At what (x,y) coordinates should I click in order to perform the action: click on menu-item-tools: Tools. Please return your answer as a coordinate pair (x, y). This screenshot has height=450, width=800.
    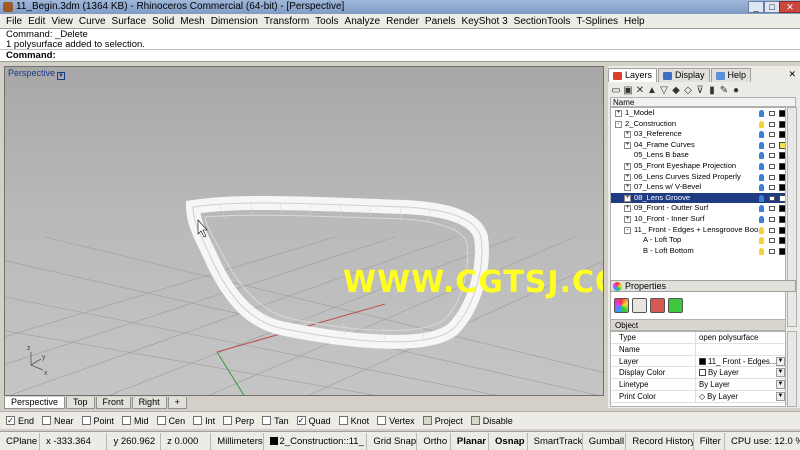
    Looking at the image, I should click on (326, 21).